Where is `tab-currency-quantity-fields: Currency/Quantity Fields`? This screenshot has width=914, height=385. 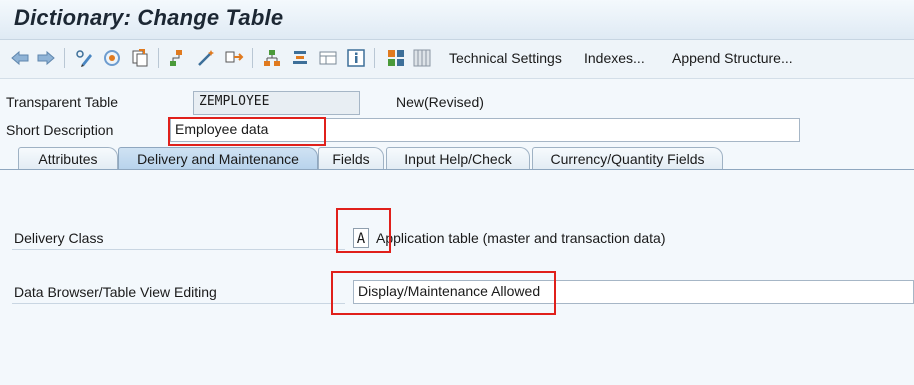
tab-currency-quantity-fields: Currency/Quantity Fields is located at coordinates (627, 158).